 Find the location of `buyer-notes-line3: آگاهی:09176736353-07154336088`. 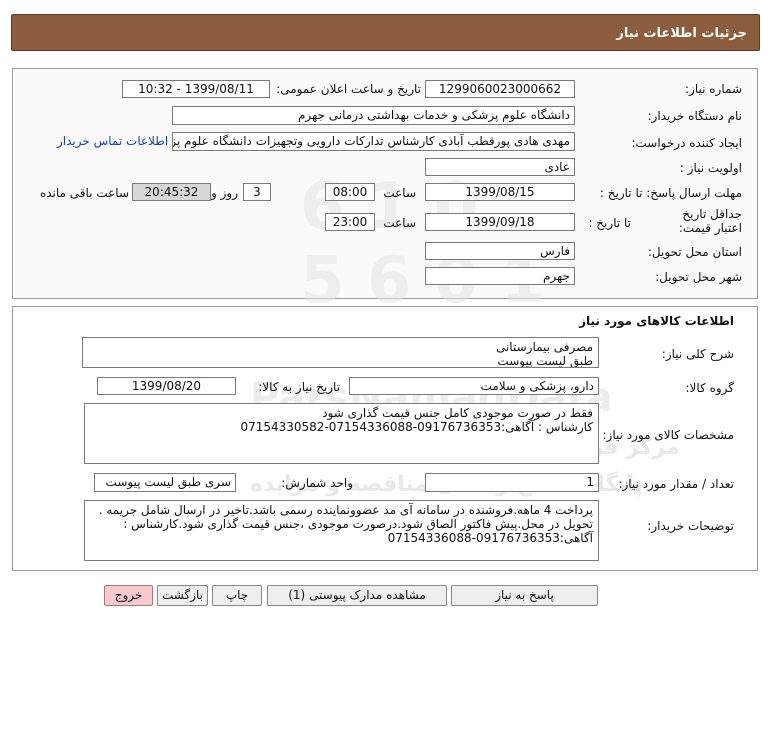

buyer-notes-line3: آگاهی:09176736353-07154336088 is located at coordinates (490, 538).